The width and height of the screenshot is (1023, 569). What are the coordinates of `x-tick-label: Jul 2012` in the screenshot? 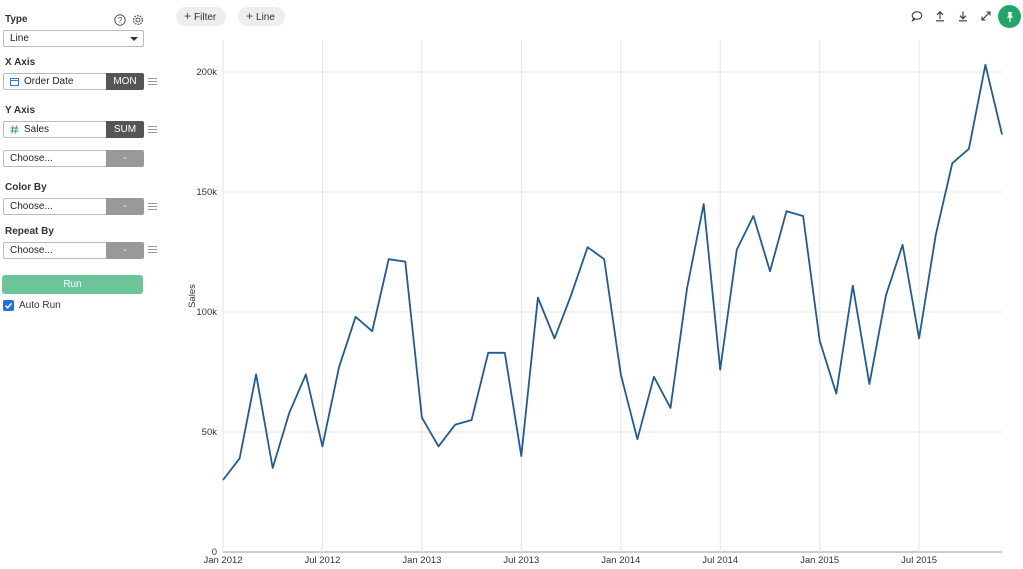 It's located at (322, 560).